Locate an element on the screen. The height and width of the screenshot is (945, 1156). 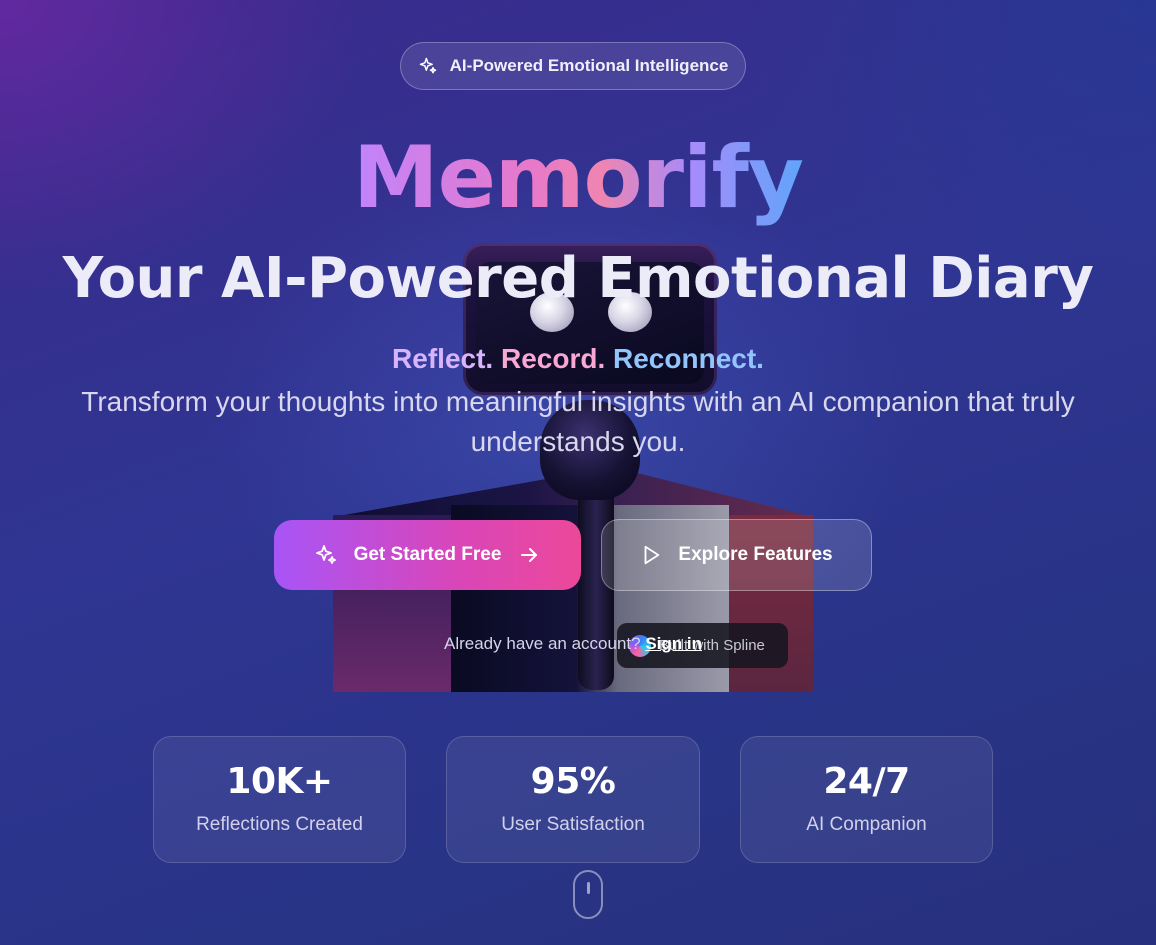
scroll-wheel-icon is located at coordinates (588, 888).